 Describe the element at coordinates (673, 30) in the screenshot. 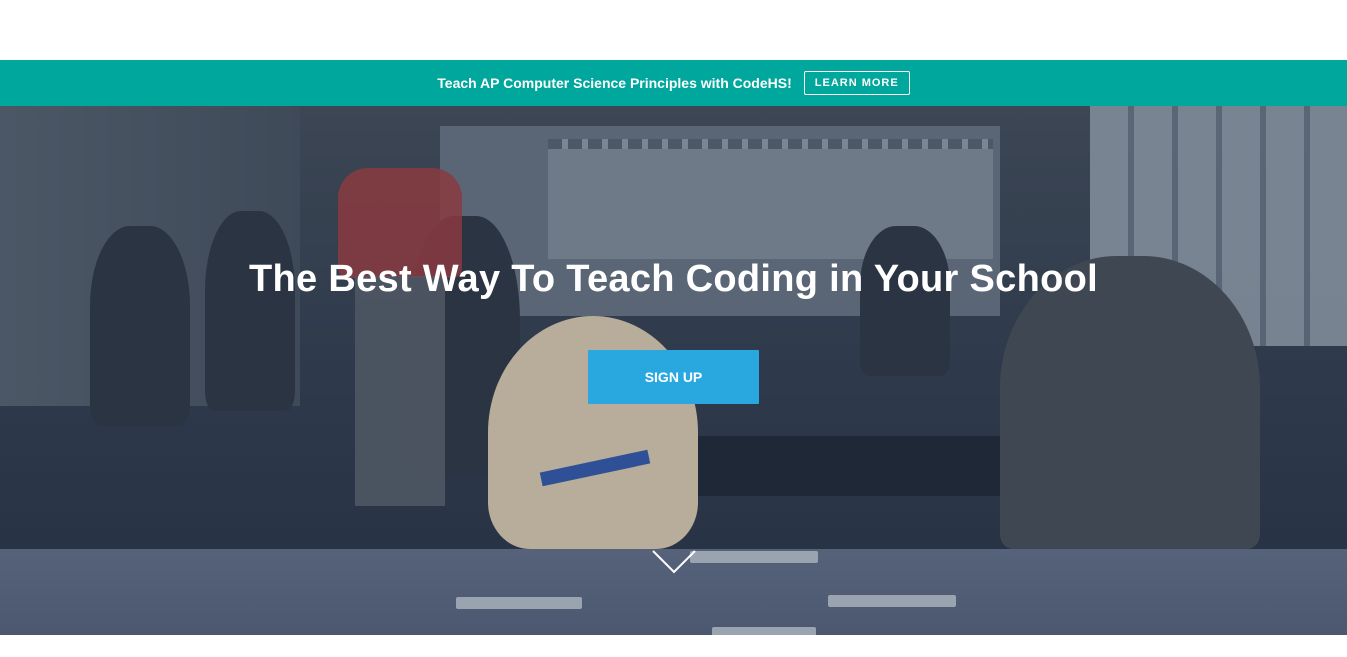

I see `top-header-spacer` at that location.